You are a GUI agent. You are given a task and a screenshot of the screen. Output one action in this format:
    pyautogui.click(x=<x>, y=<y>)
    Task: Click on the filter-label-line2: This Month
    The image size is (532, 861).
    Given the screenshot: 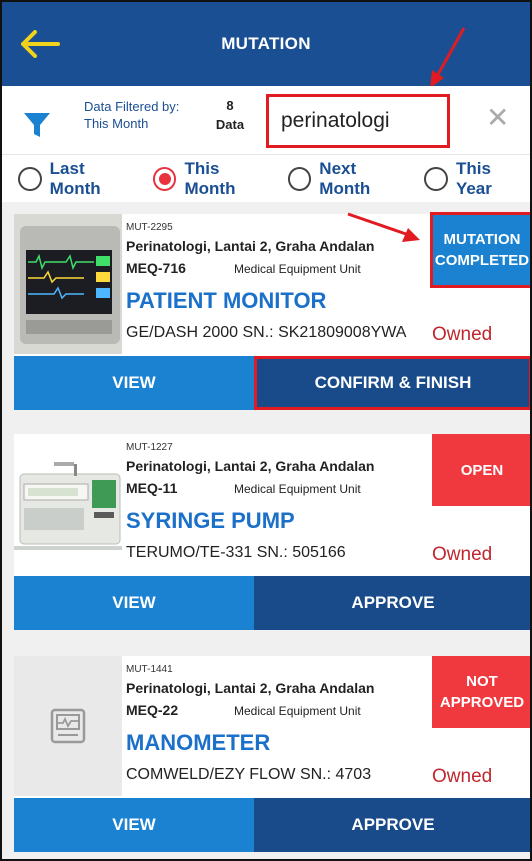 What is the action you would take?
    pyautogui.click(x=116, y=123)
    